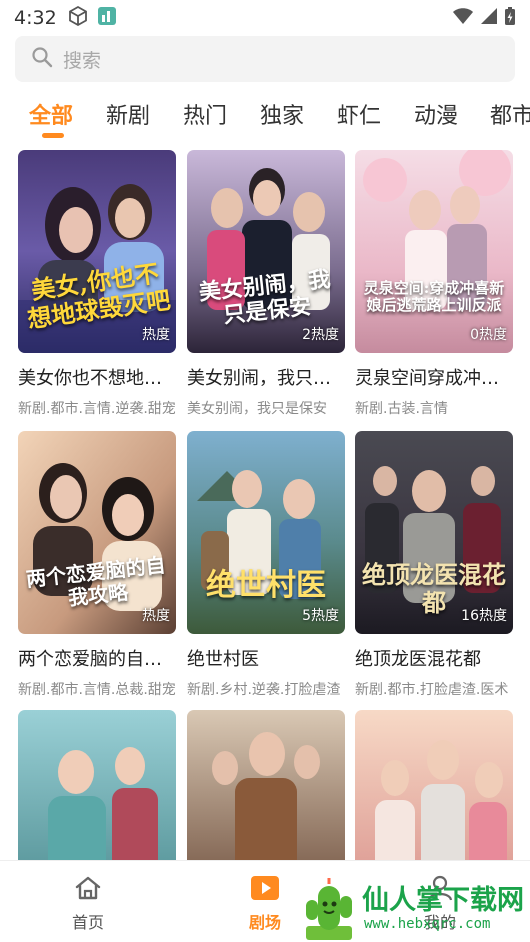 The width and height of the screenshot is (530, 942). I want to click on tab-all: 全部, so click(51, 114).